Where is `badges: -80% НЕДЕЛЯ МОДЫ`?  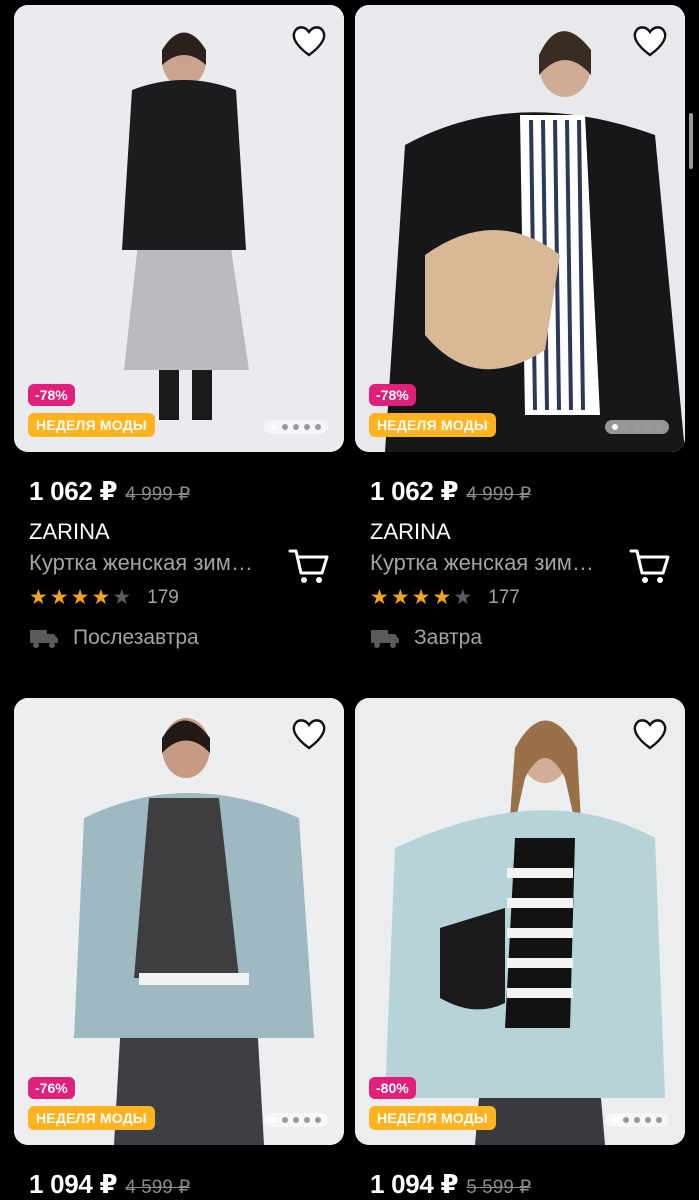 badges: -80% НЕДЕЛЯ МОДЫ is located at coordinates (432, 1103).